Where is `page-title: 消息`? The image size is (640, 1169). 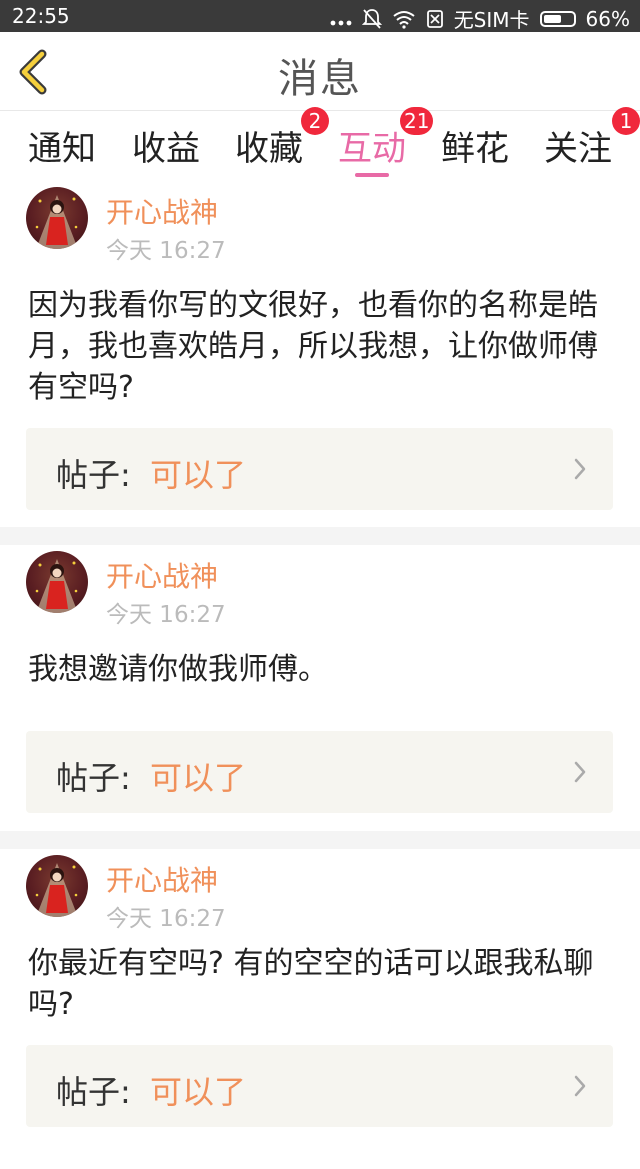 page-title: 消息 is located at coordinates (320, 79).